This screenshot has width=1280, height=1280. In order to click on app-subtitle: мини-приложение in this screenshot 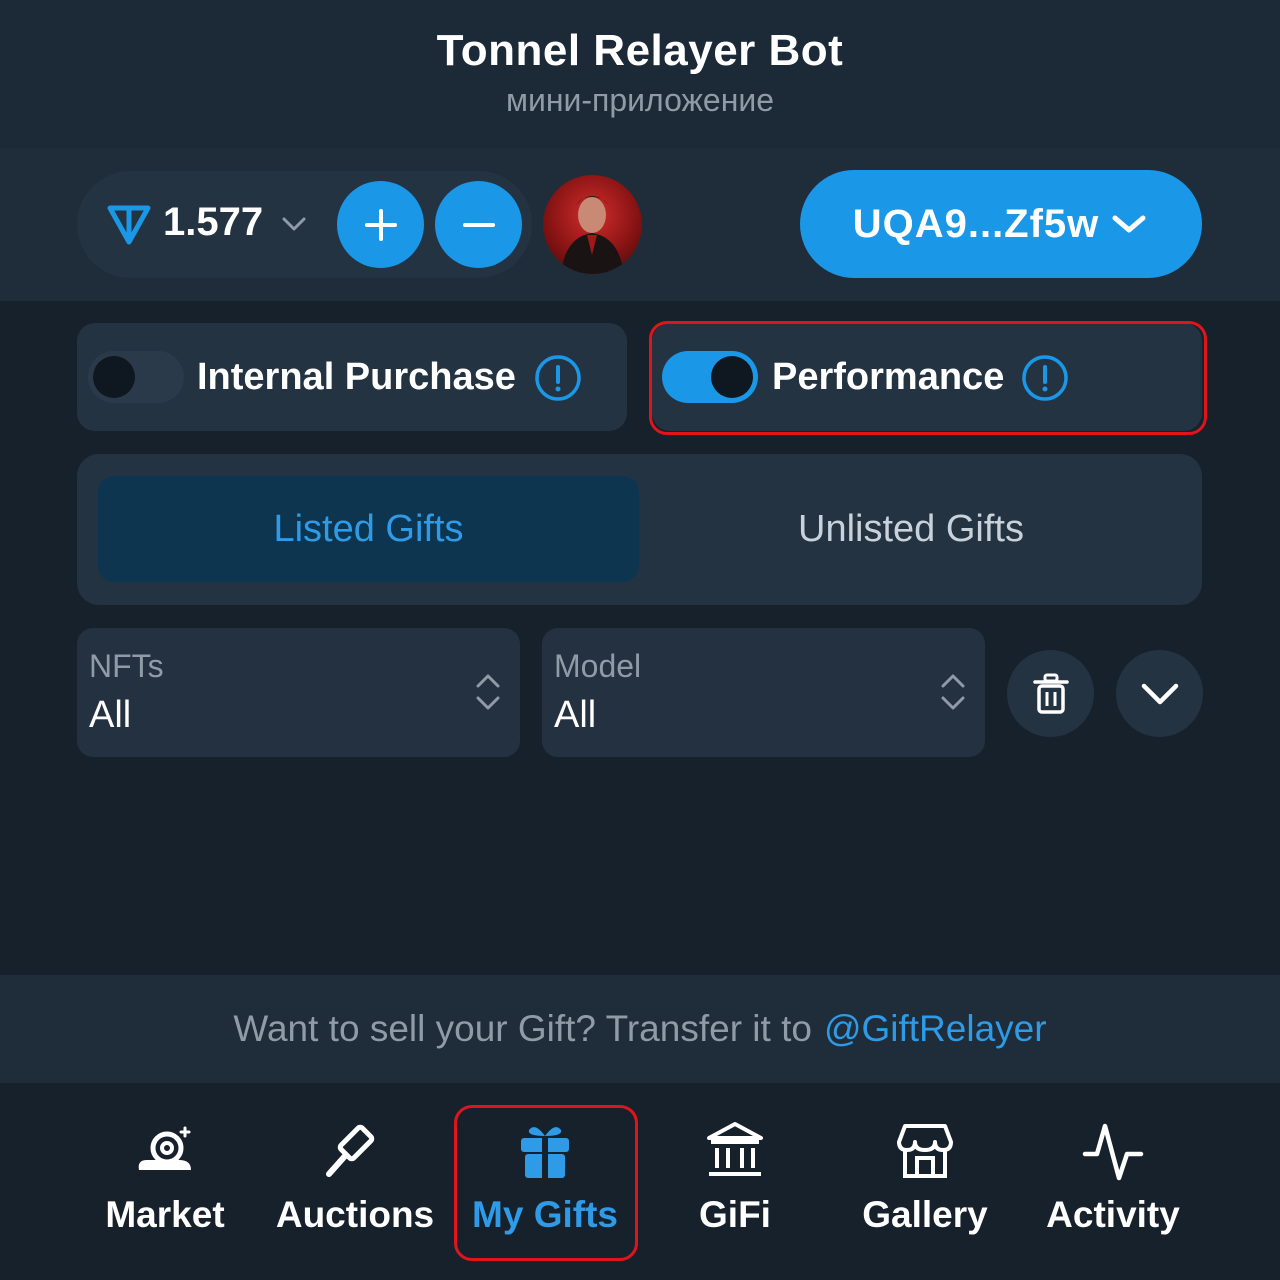, I will do `click(640, 100)`.